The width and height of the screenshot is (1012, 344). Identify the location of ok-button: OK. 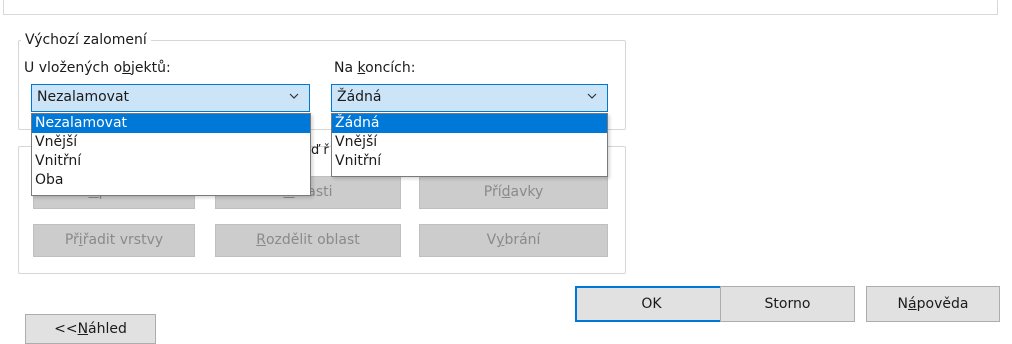
(651, 304).